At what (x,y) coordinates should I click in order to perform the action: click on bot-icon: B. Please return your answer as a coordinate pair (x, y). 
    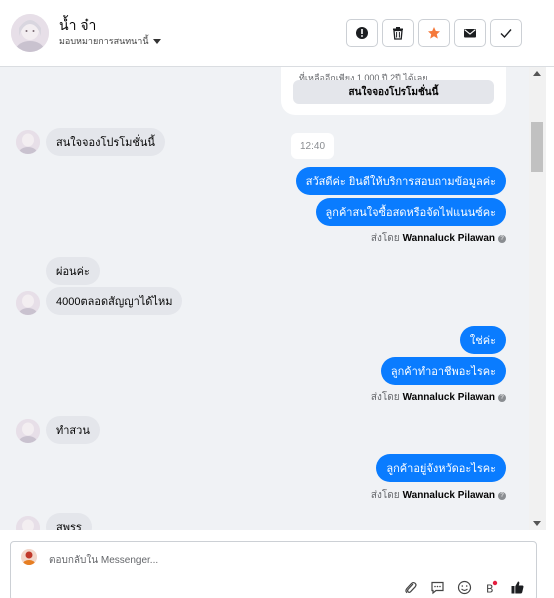
    Looking at the image, I should click on (490, 588).